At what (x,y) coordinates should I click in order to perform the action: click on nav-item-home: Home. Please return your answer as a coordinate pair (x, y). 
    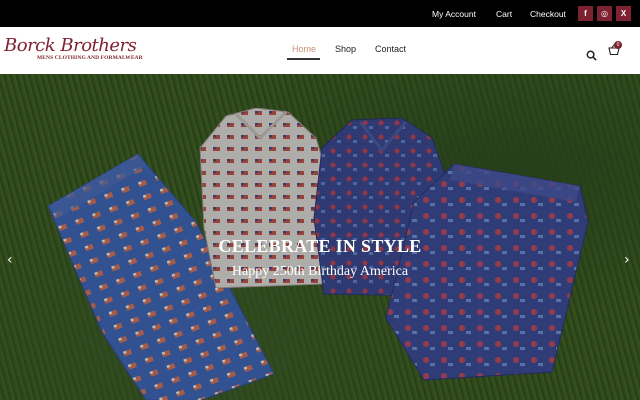
    Looking at the image, I should click on (304, 49).